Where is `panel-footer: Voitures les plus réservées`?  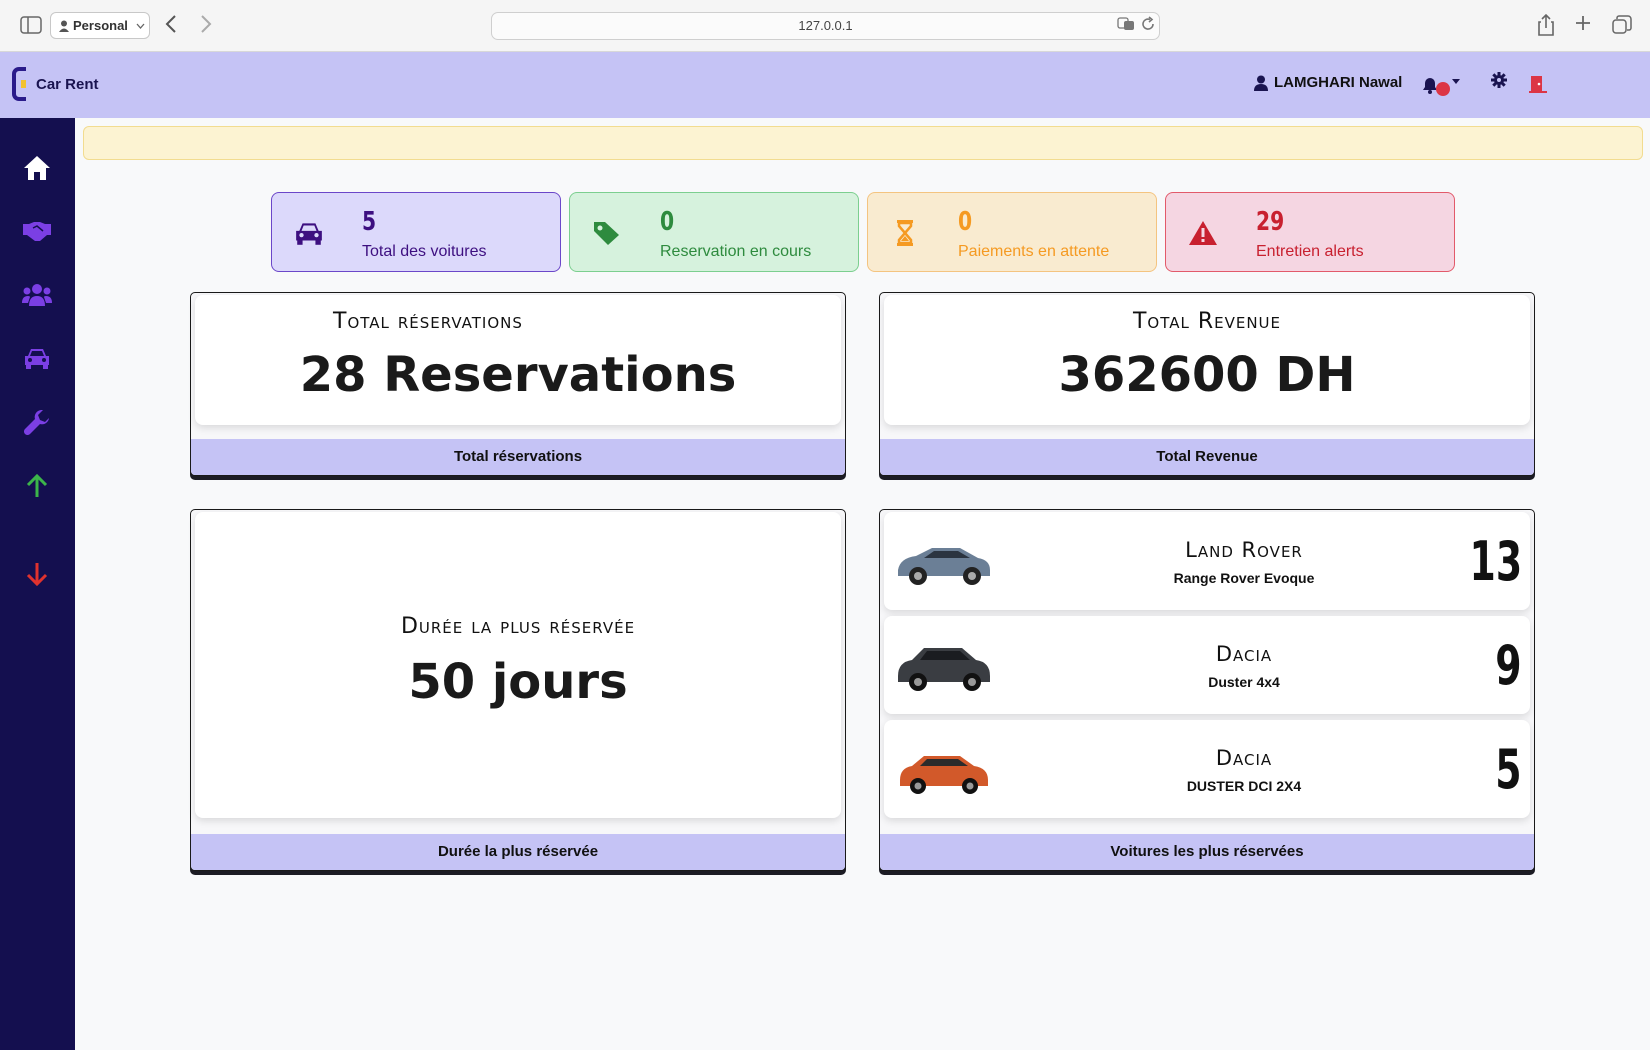 panel-footer: Voitures les plus réservées is located at coordinates (1207, 852).